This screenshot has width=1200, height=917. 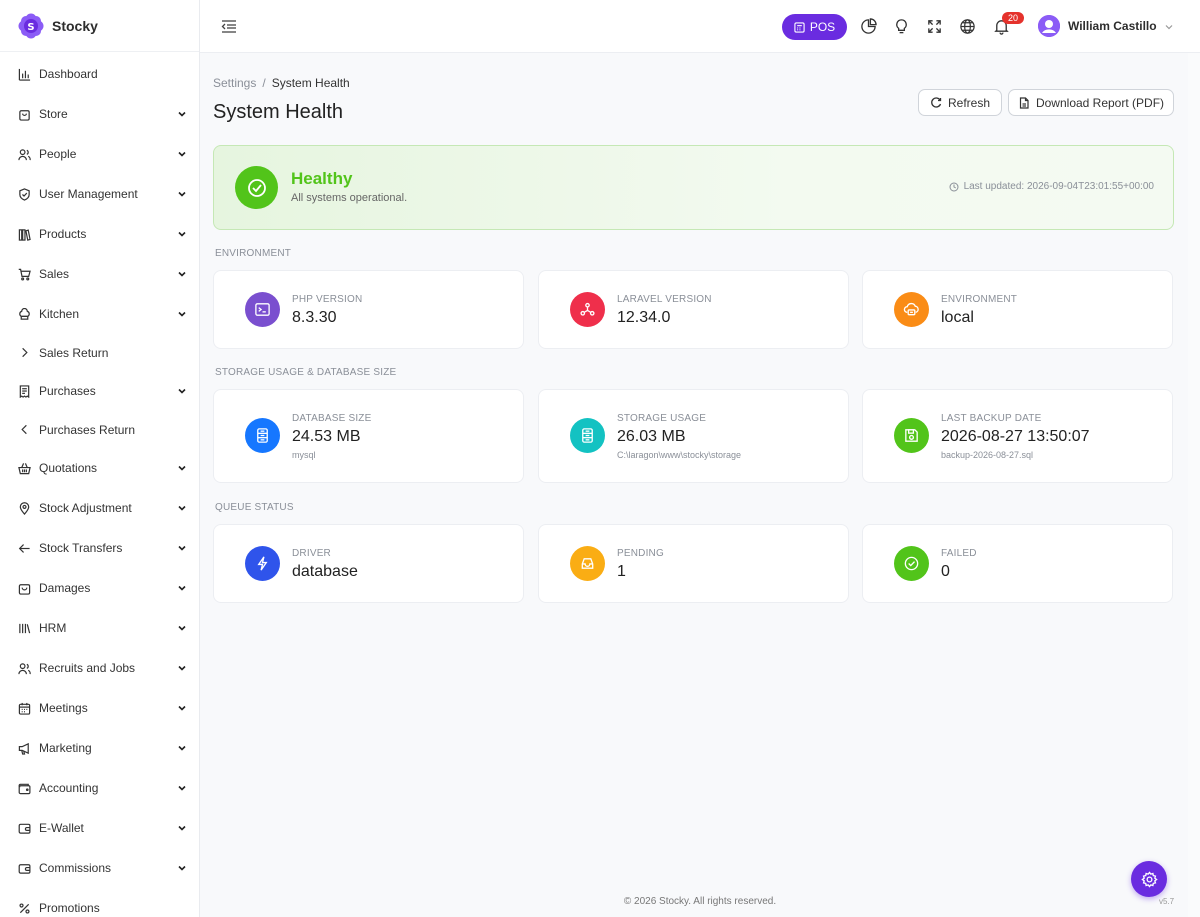 What do you see at coordinates (68, 74) in the screenshot?
I see `sidebar-item-label: Dashboard` at bounding box center [68, 74].